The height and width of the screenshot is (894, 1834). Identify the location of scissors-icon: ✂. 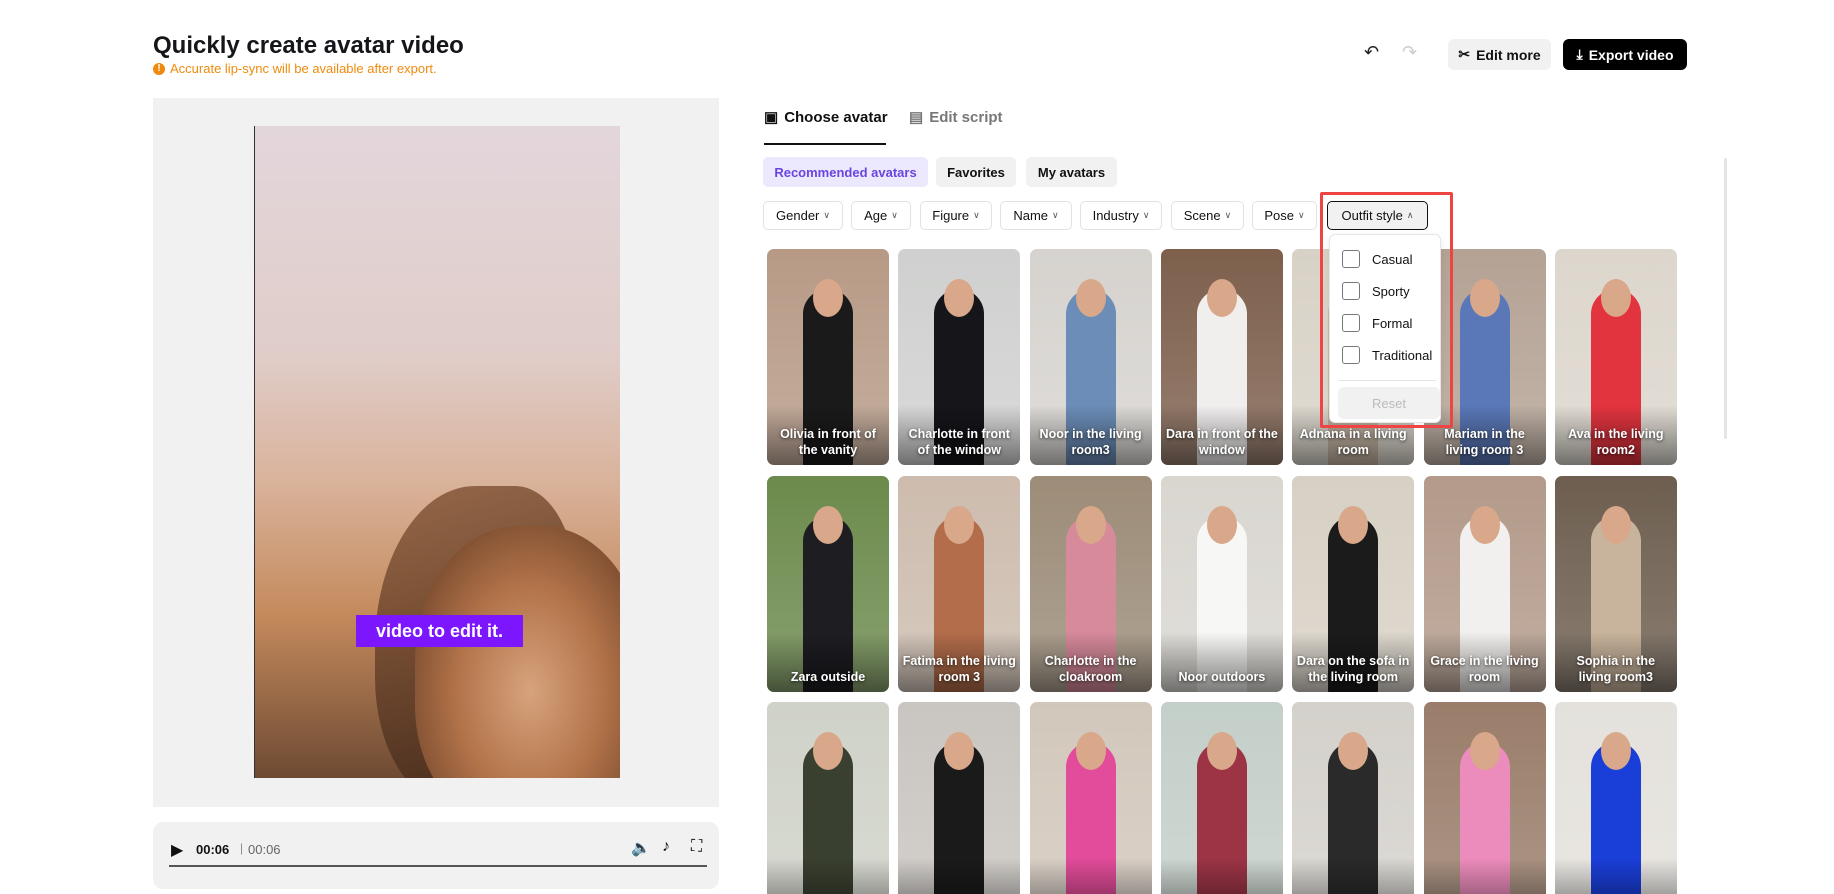
(1464, 54).